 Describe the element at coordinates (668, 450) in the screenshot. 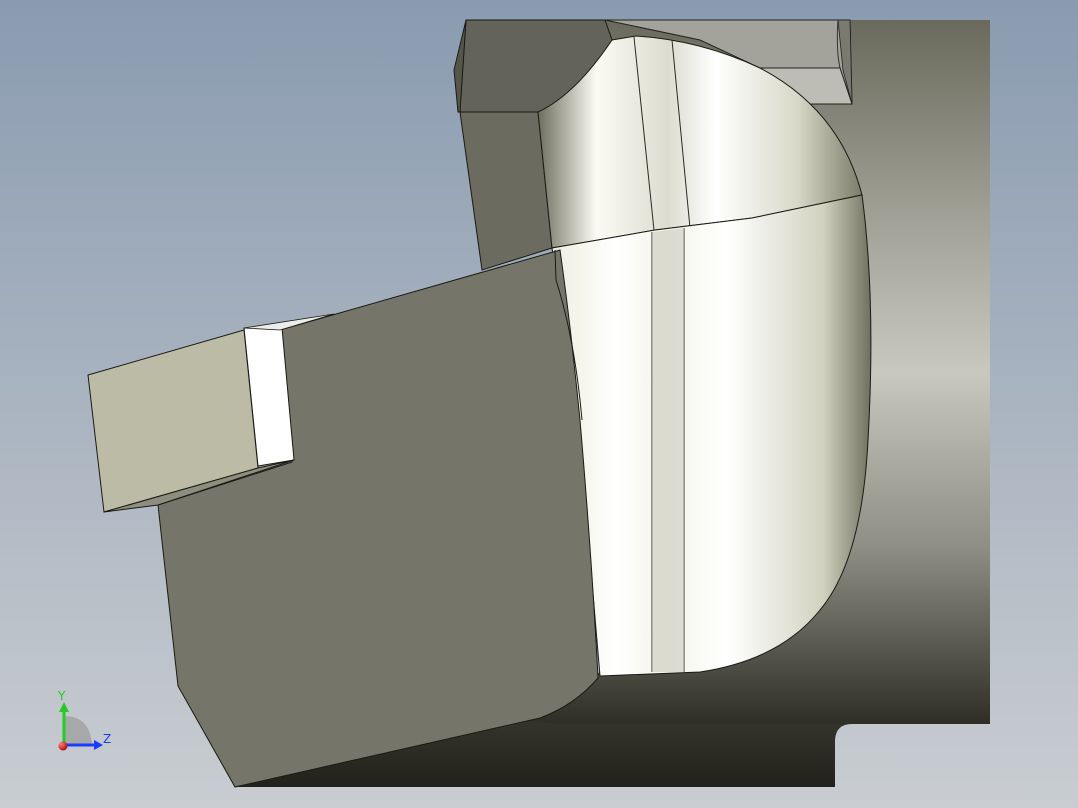

I see `lower-face-band` at that location.